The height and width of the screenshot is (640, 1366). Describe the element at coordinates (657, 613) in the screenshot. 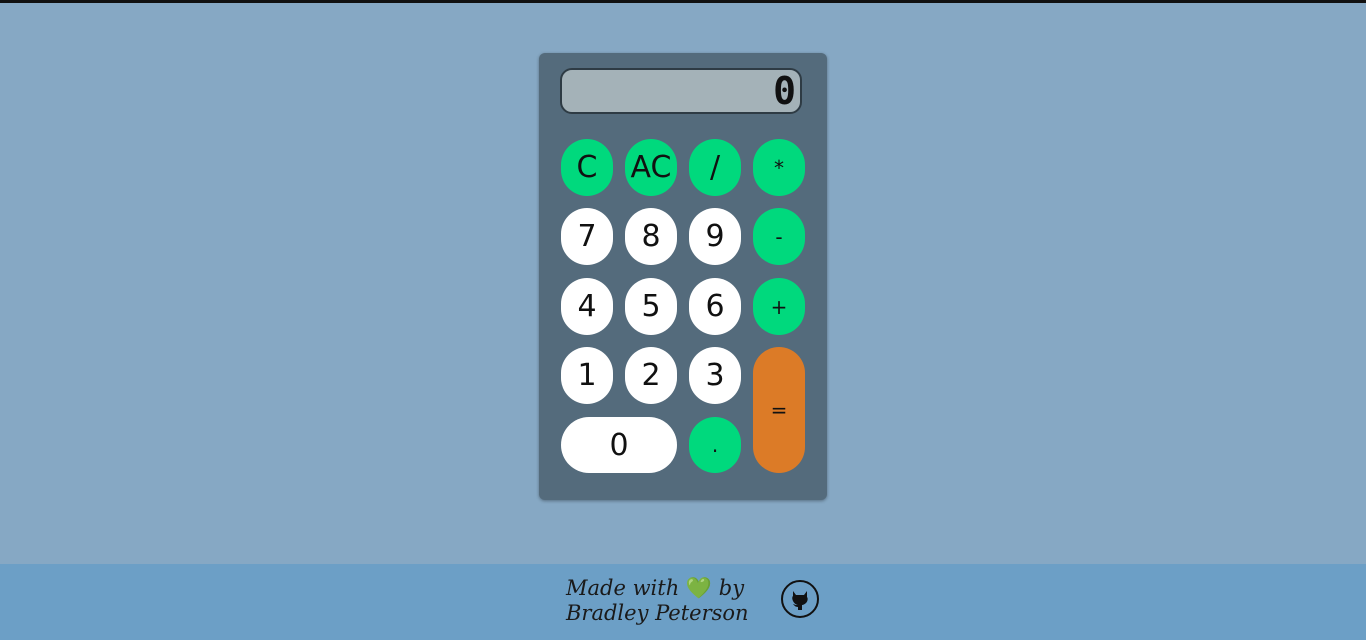

I see `author-name: Bradley Peterson` at that location.